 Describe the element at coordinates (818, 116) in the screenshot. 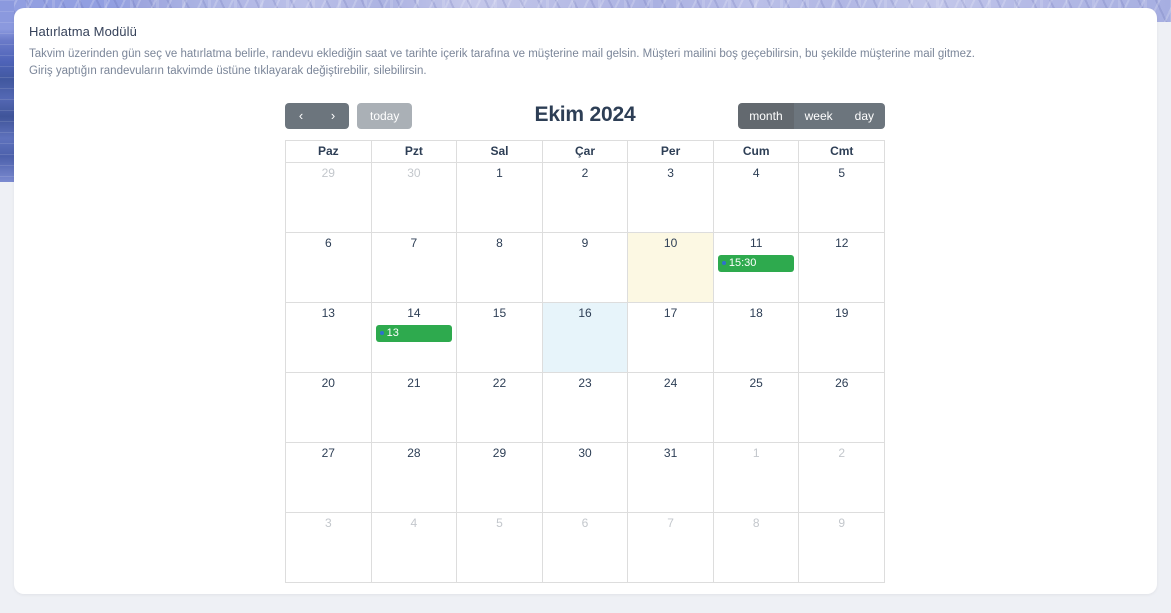

I see `view-week-button: week` at that location.